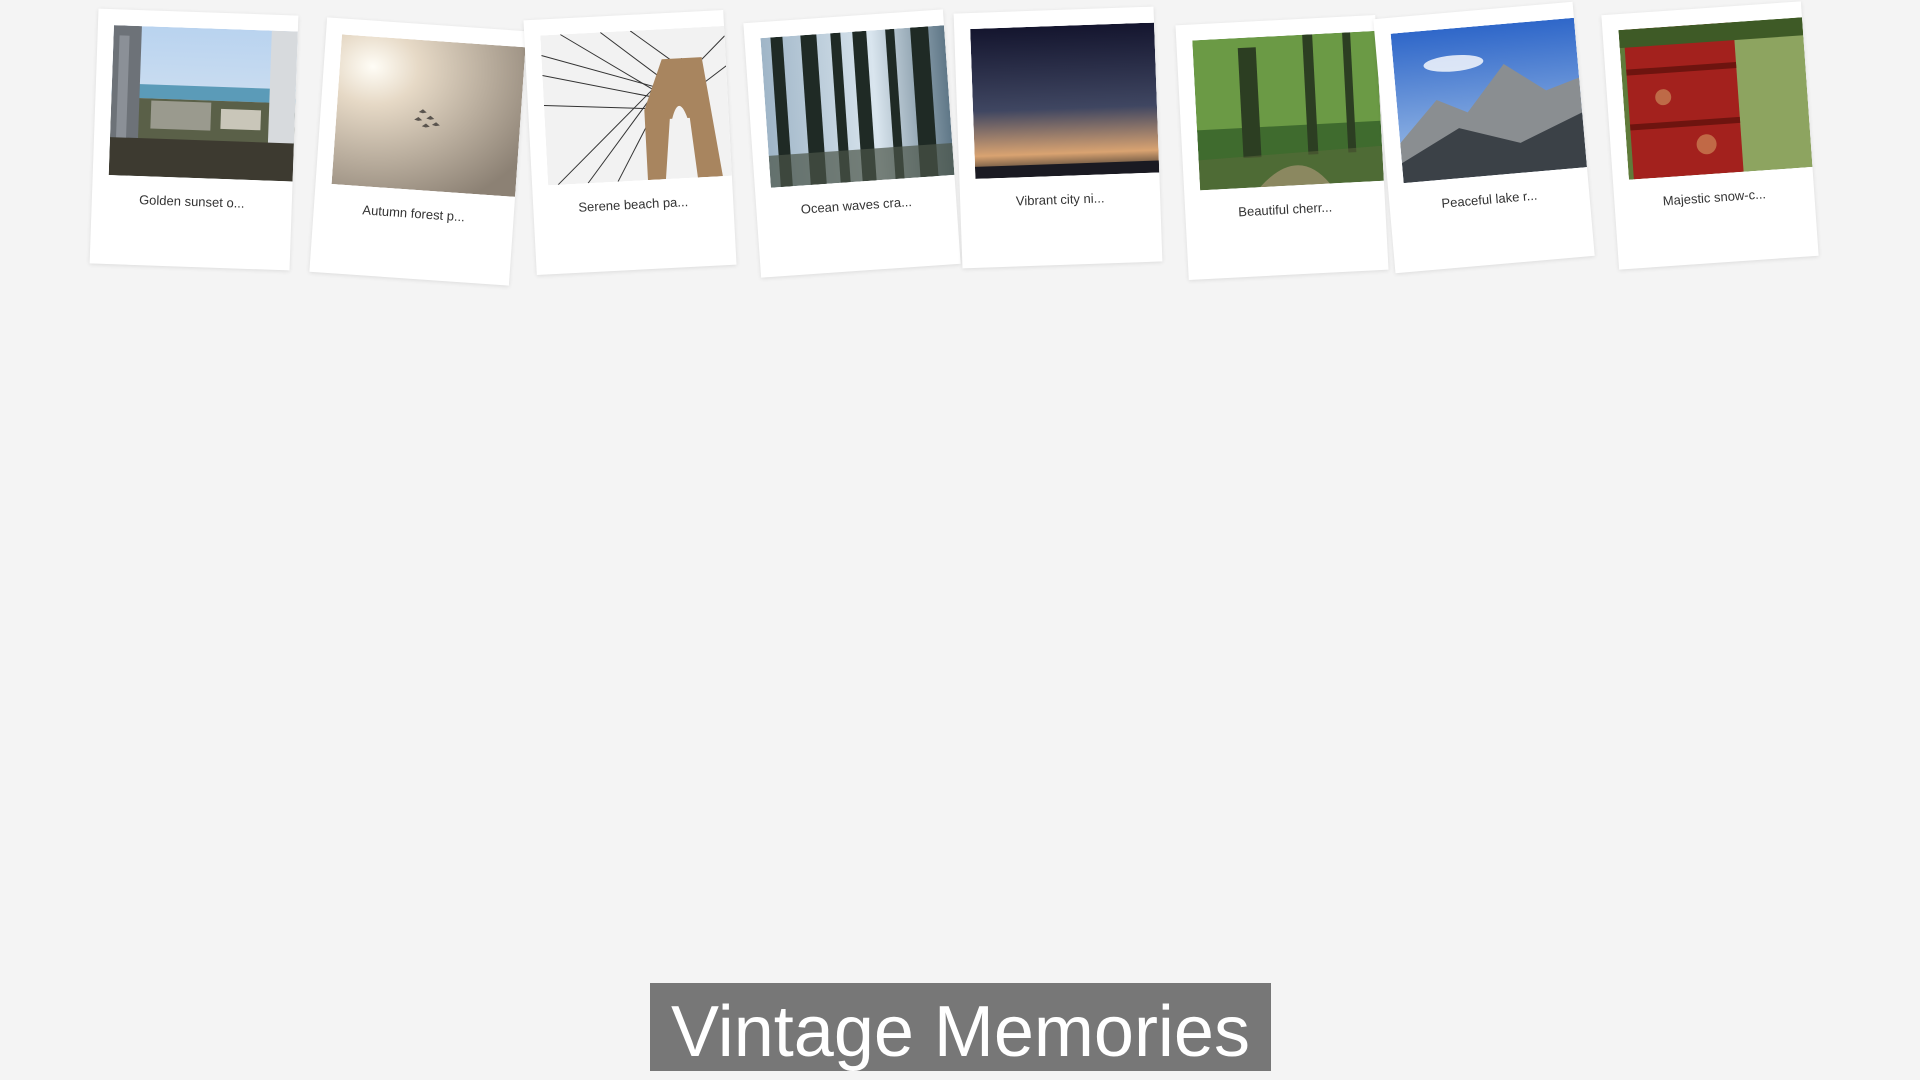  Describe the element at coordinates (636, 105) in the screenshot. I see `bridge-cables-photo` at that location.